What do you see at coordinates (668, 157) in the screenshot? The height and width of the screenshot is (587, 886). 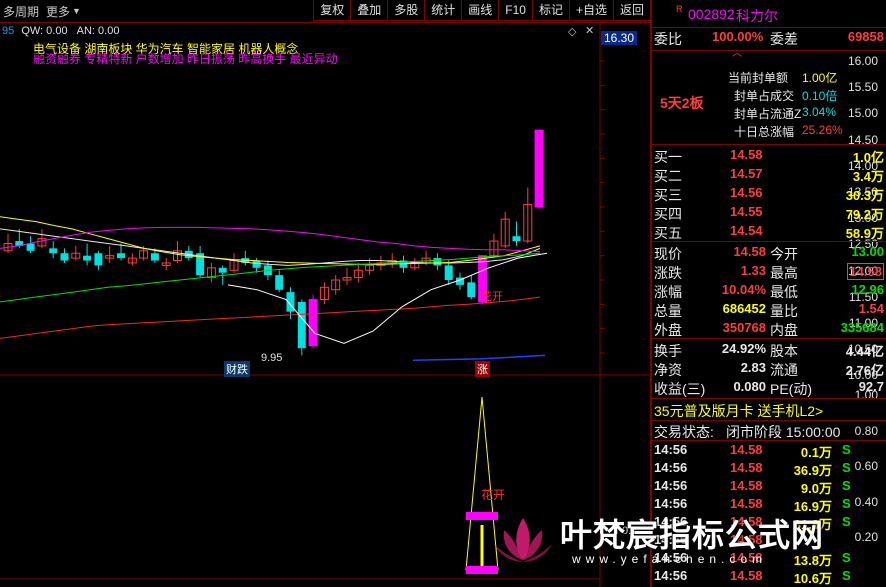 I see `bid-label: 买一` at bounding box center [668, 157].